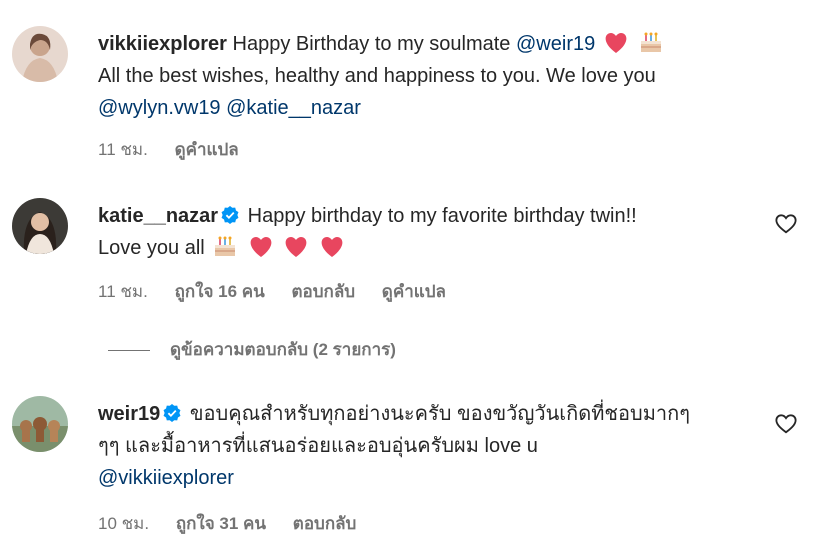 The width and height of the screenshot is (820, 559). I want to click on likes-count: ถูกใจ 16 คน, so click(220, 291).